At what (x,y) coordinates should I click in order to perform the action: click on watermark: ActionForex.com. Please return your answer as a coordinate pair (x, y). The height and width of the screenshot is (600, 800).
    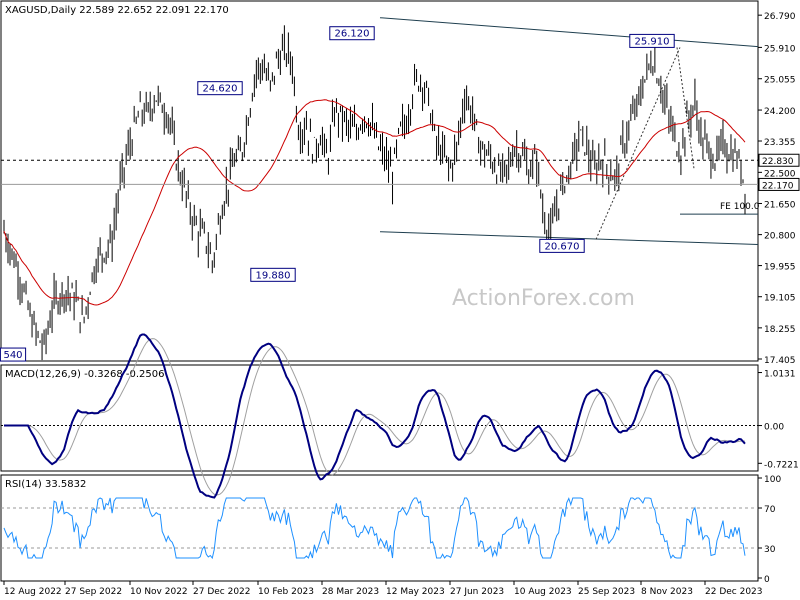
    Looking at the image, I should click on (543, 298).